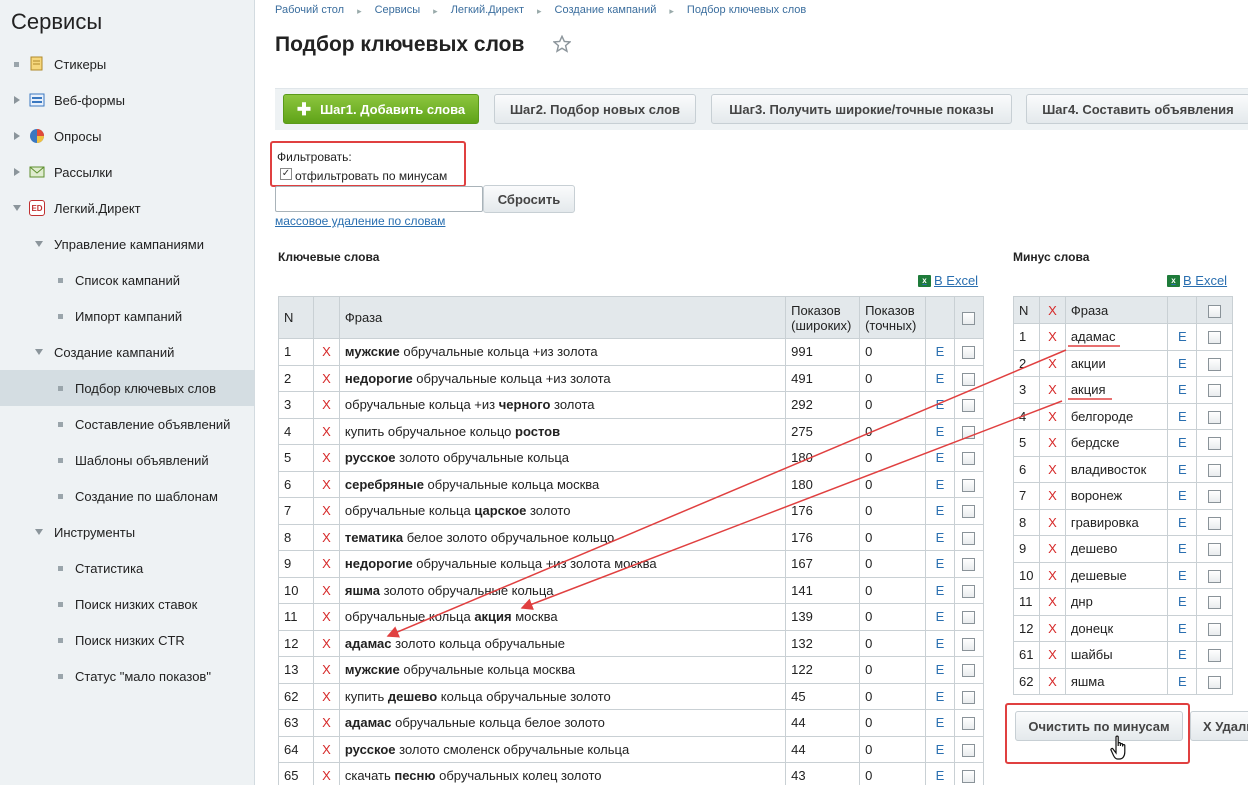 The width and height of the screenshot is (1248, 785). I want to click on filter-input, so click(379, 199).